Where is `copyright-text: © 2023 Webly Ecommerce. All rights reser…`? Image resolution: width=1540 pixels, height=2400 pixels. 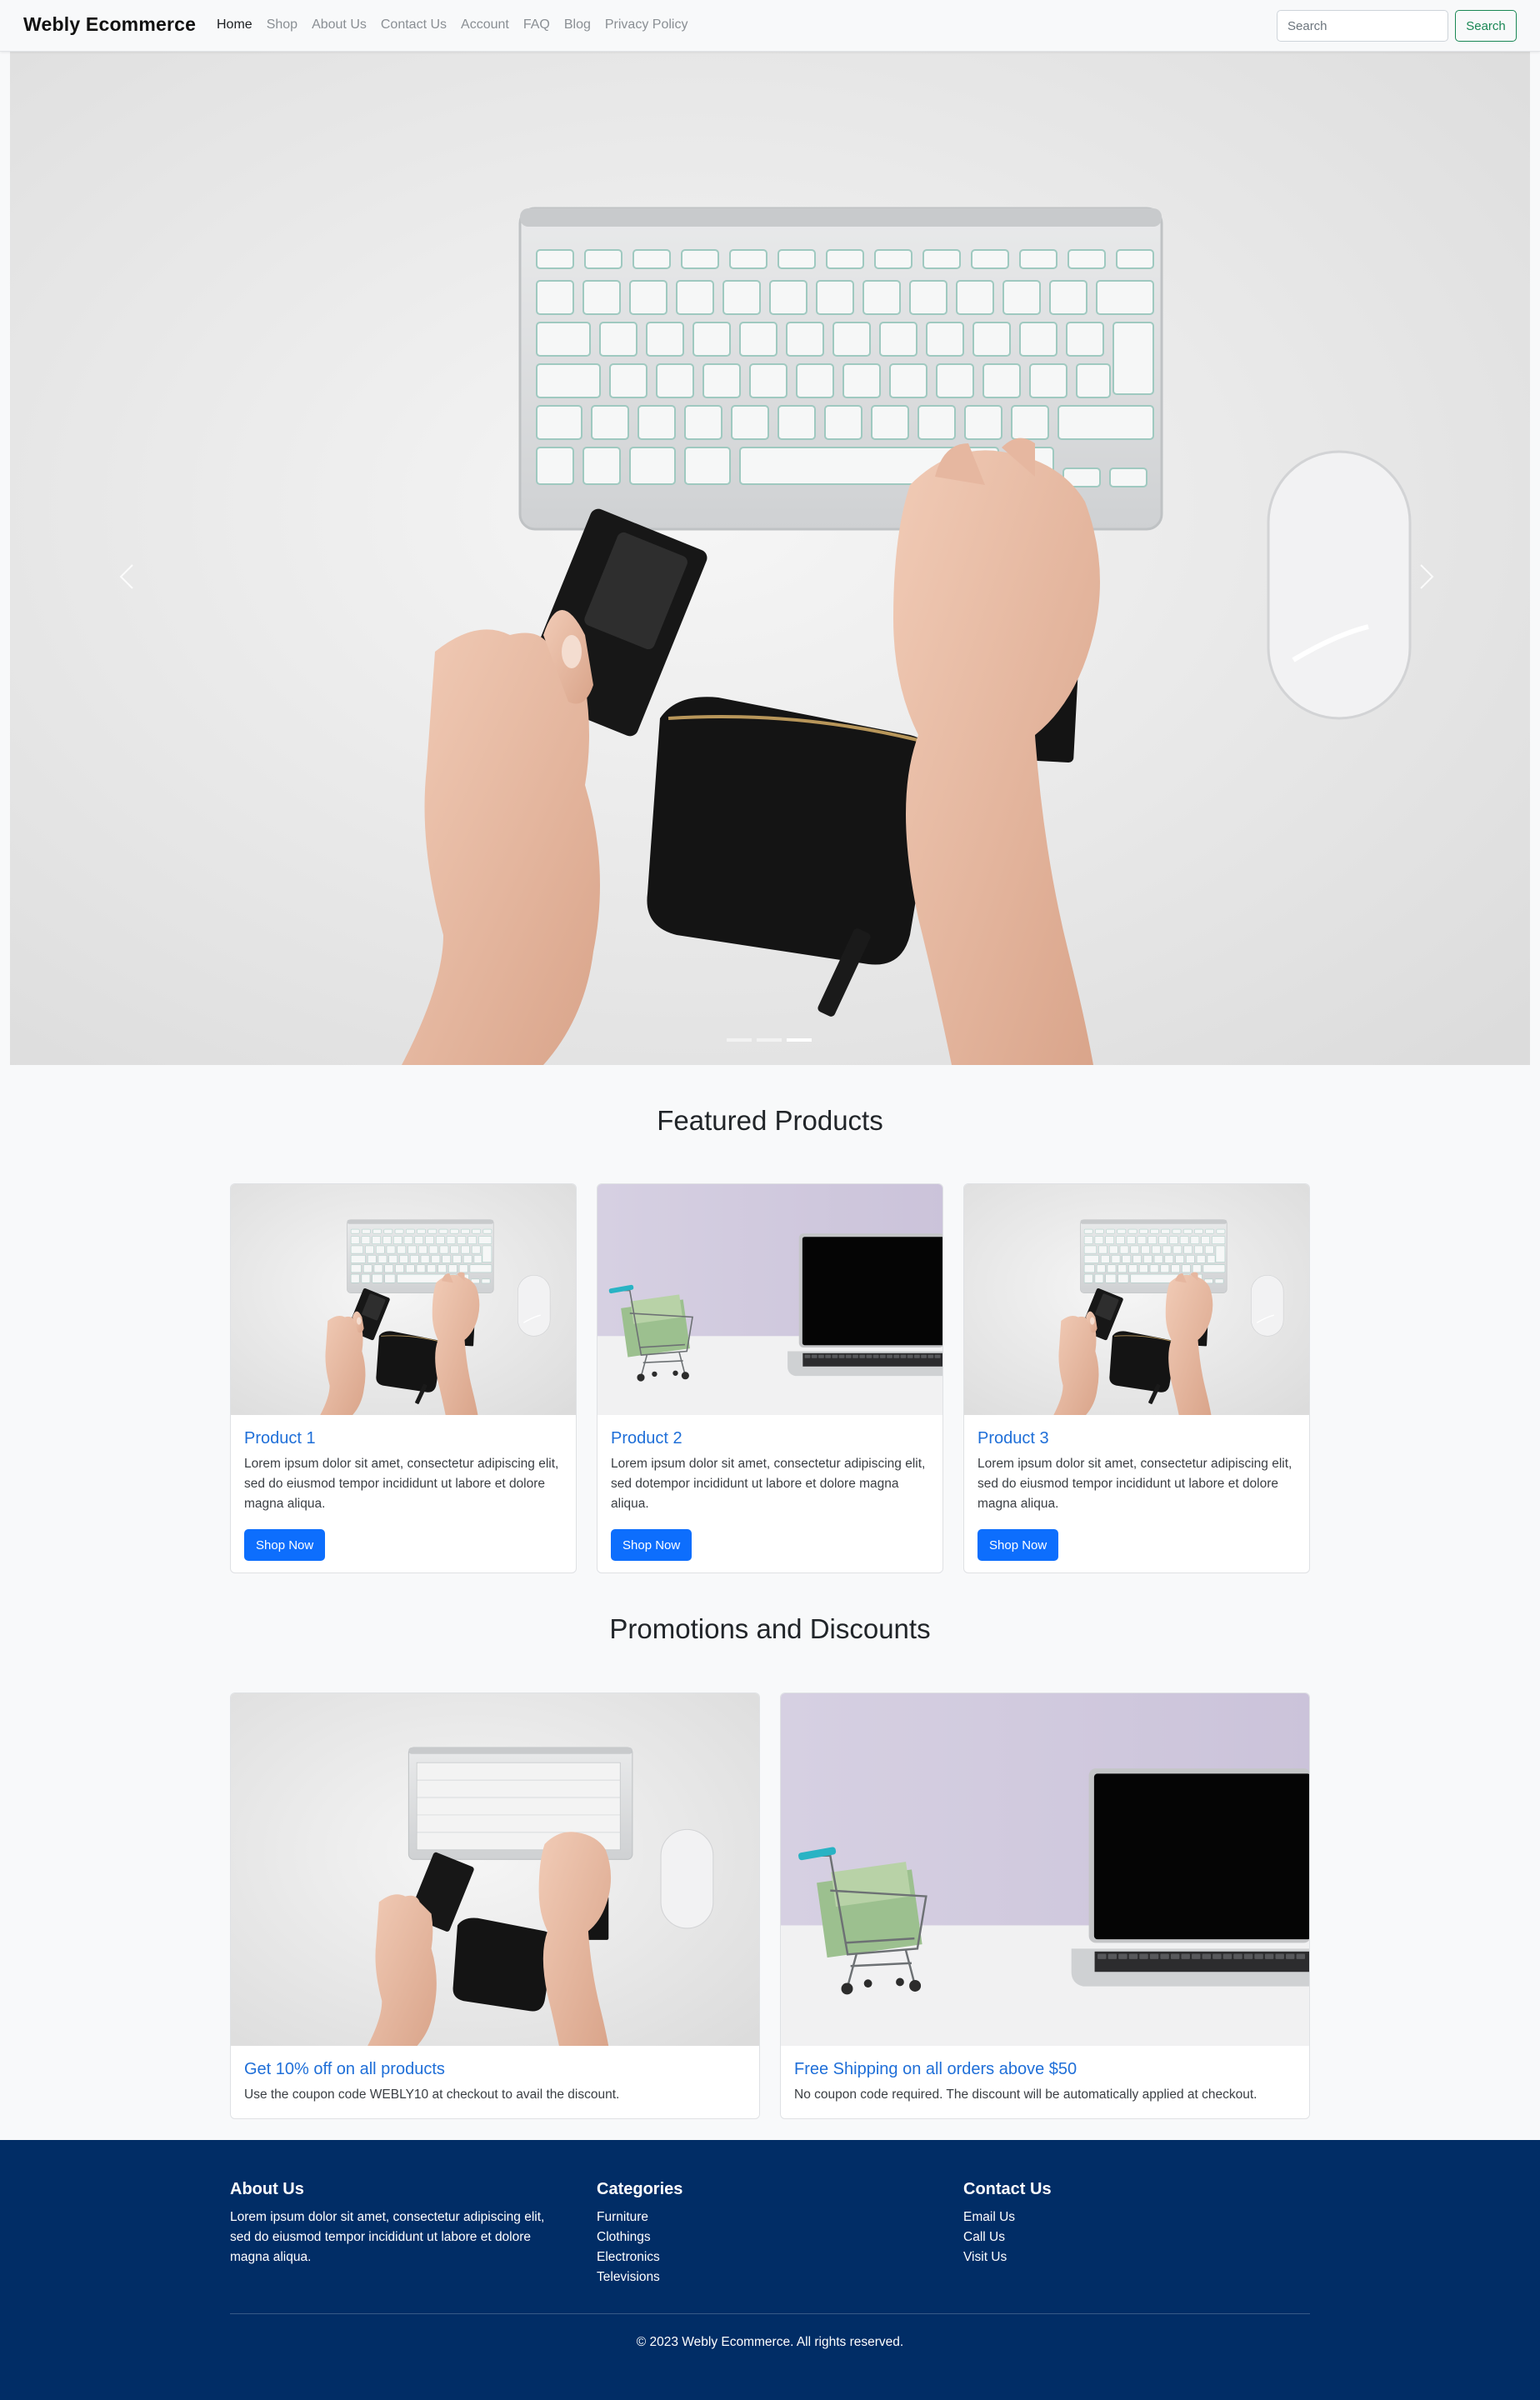 copyright-text: © 2023 Webly Ecommerce. All rights reser… is located at coordinates (770, 2342).